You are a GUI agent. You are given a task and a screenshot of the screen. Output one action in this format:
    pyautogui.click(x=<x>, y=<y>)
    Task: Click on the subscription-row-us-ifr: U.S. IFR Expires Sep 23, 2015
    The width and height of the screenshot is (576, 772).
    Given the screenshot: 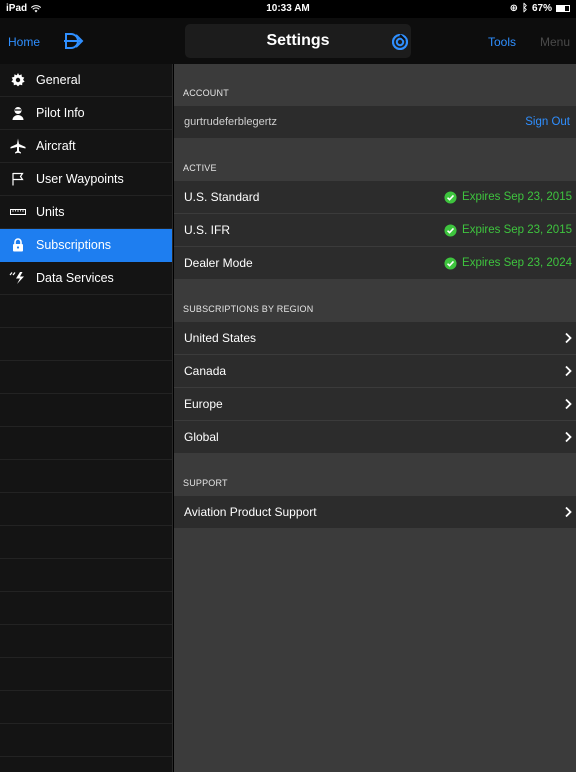 What is the action you would take?
    pyautogui.click(x=375, y=230)
    